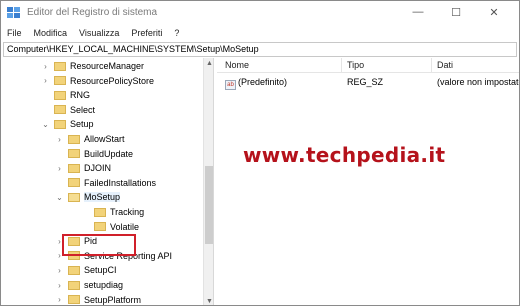  I want to click on tree-item: › DJOIN, so click(83, 168).